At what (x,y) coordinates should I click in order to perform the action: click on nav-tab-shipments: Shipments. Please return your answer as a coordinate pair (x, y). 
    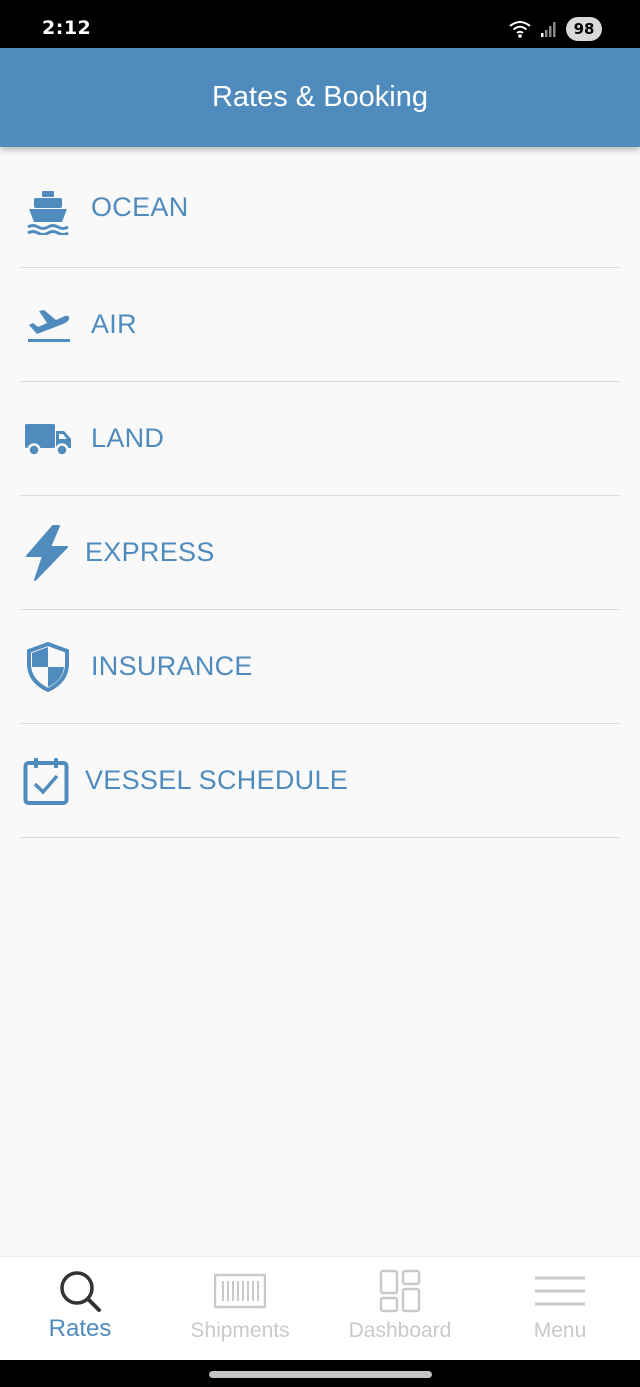
    Looking at the image, I should click on (240, 1308).